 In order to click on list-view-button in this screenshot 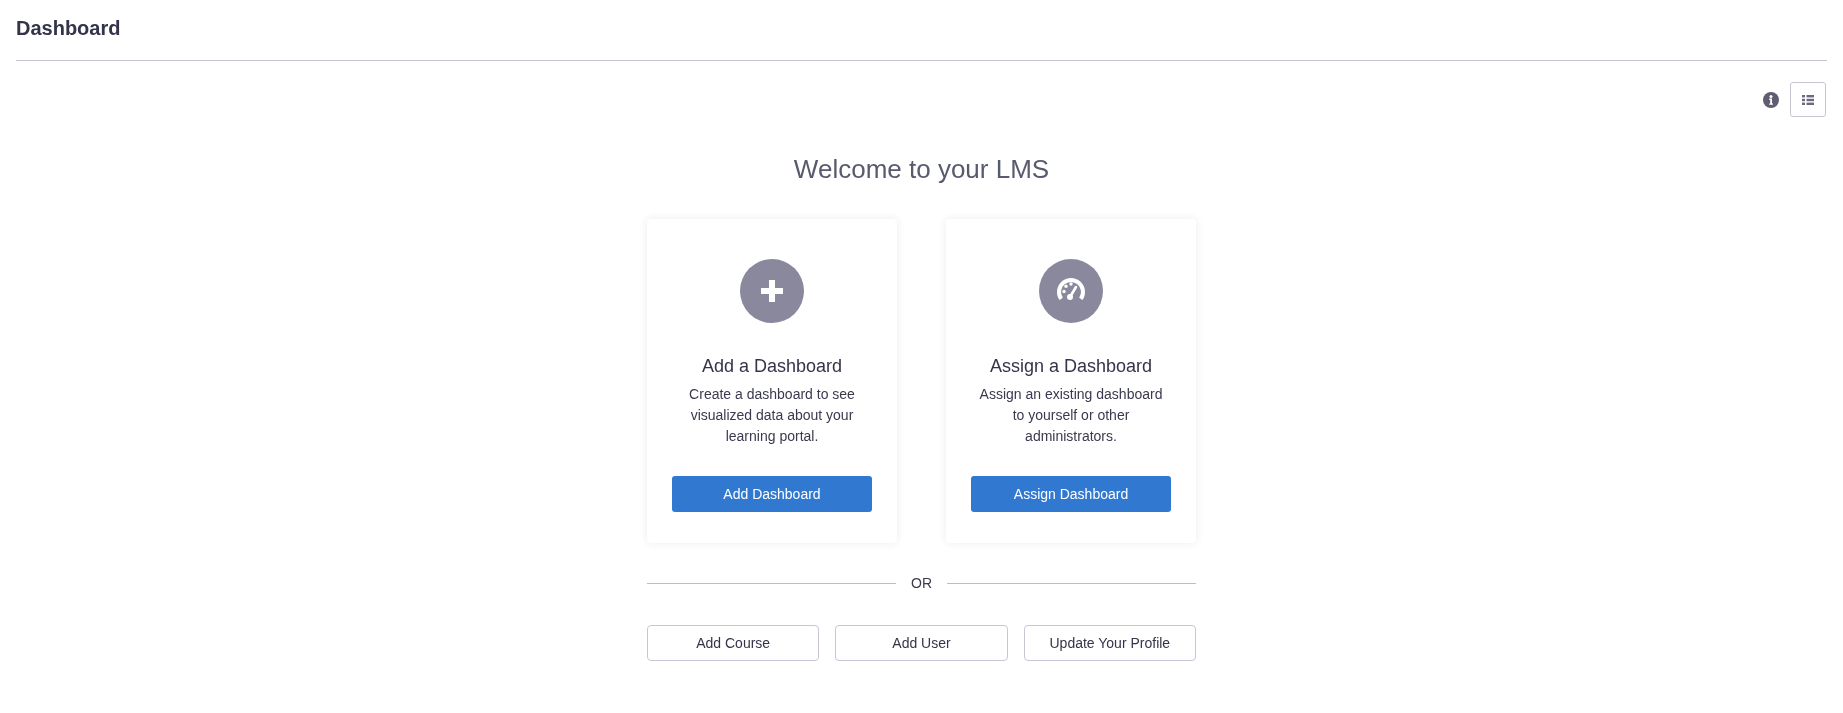, I will do `click(1808, 99)`.